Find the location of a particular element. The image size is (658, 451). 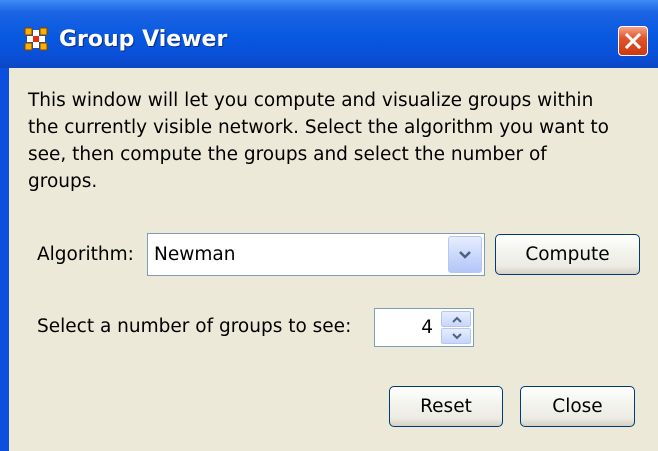

close-window-button is located at coordinates (633, 41).